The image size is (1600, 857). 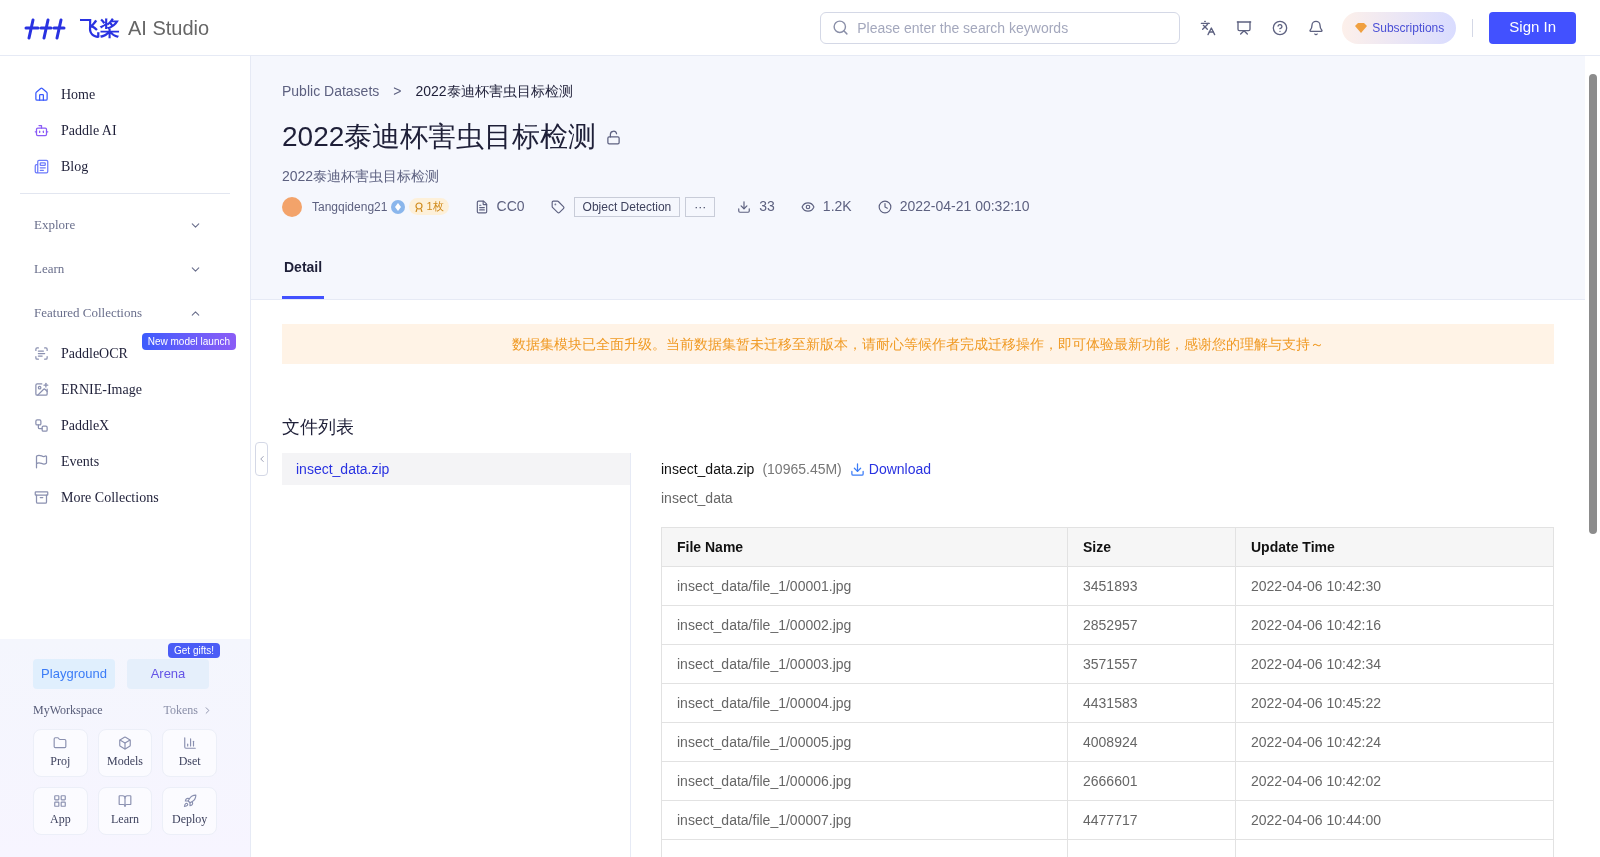 What do you see at coordinates (88, 389) in the screenshot?
I see `sidebar-item: ERNIE-Image` at bounding box center [88, 389].